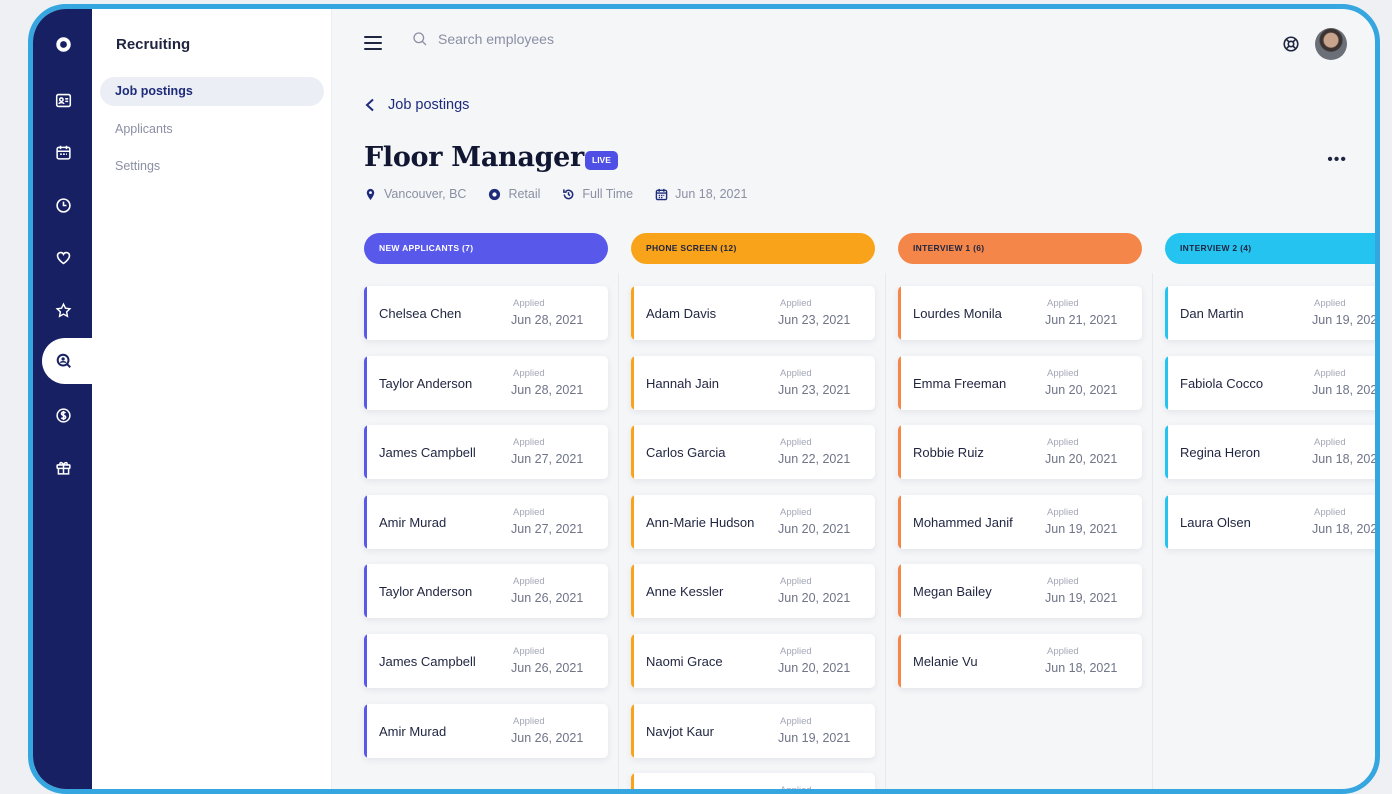 This screenshot has height=794, width=1392. Describe the element at coordinates (486, 452) in the screenshot. I see `applicant-card: James Campbell Applied Jun 27, 2021` at that location.